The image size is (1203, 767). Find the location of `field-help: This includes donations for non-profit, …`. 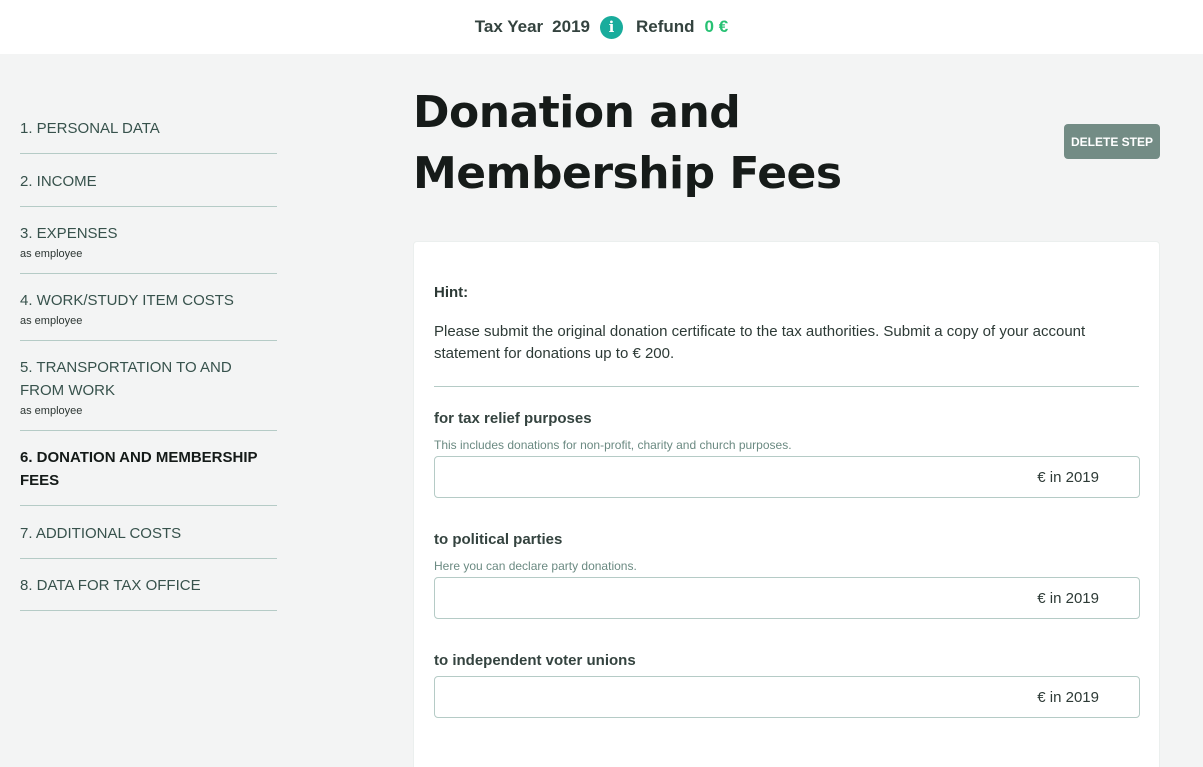

field-help: This includes donations for non-profit, … is located at coordinates (613, 445).